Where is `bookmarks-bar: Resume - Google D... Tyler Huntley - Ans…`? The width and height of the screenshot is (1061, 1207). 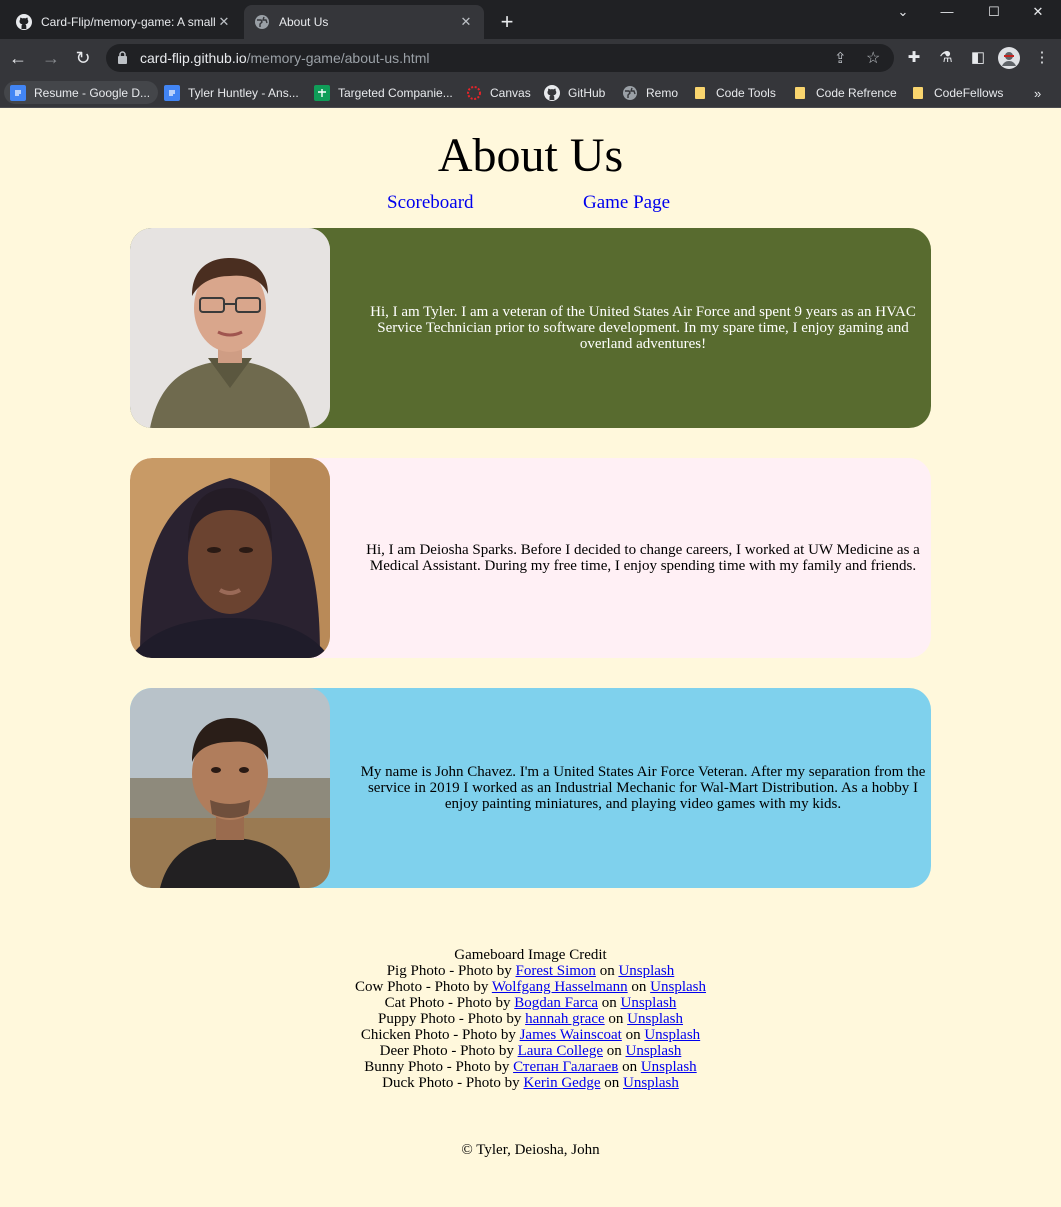 bookmarks-bar: Resume - Google D... Tyler Huntley - Ans… is located at coordinates (530, 92).